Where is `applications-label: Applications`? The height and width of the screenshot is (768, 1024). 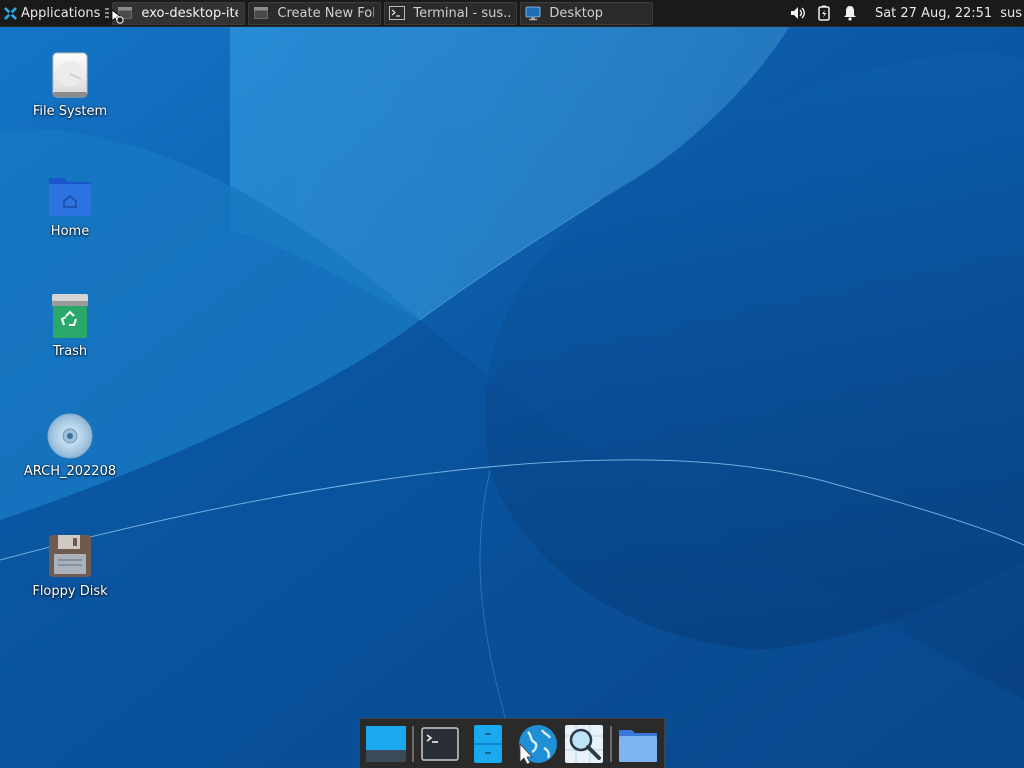
applications-label: Applications is located at coordinates (61, 13).